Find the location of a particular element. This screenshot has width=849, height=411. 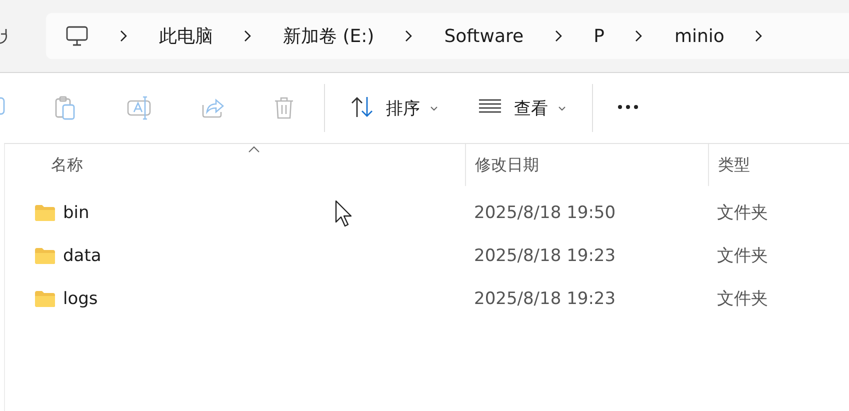

column-header: 名称 is located at coordinates (67, 165).